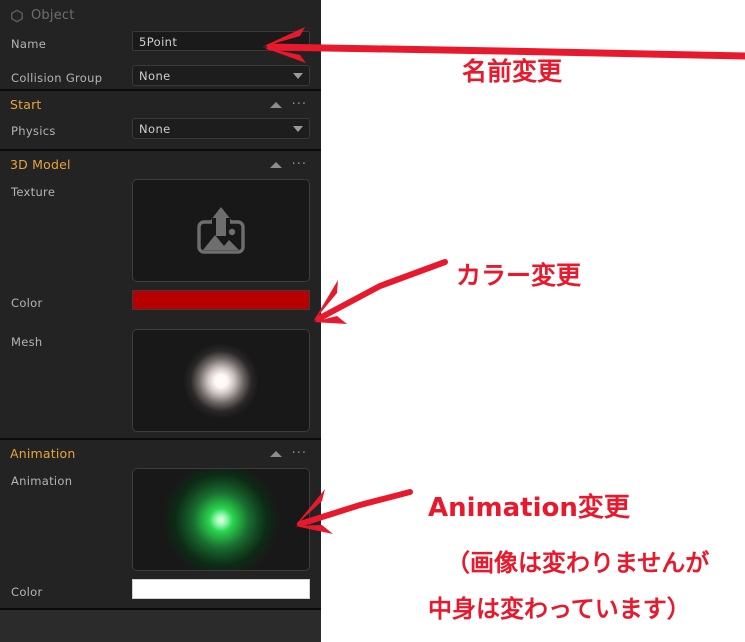  I want to click on animation-color-swatch, so click(221, 589).